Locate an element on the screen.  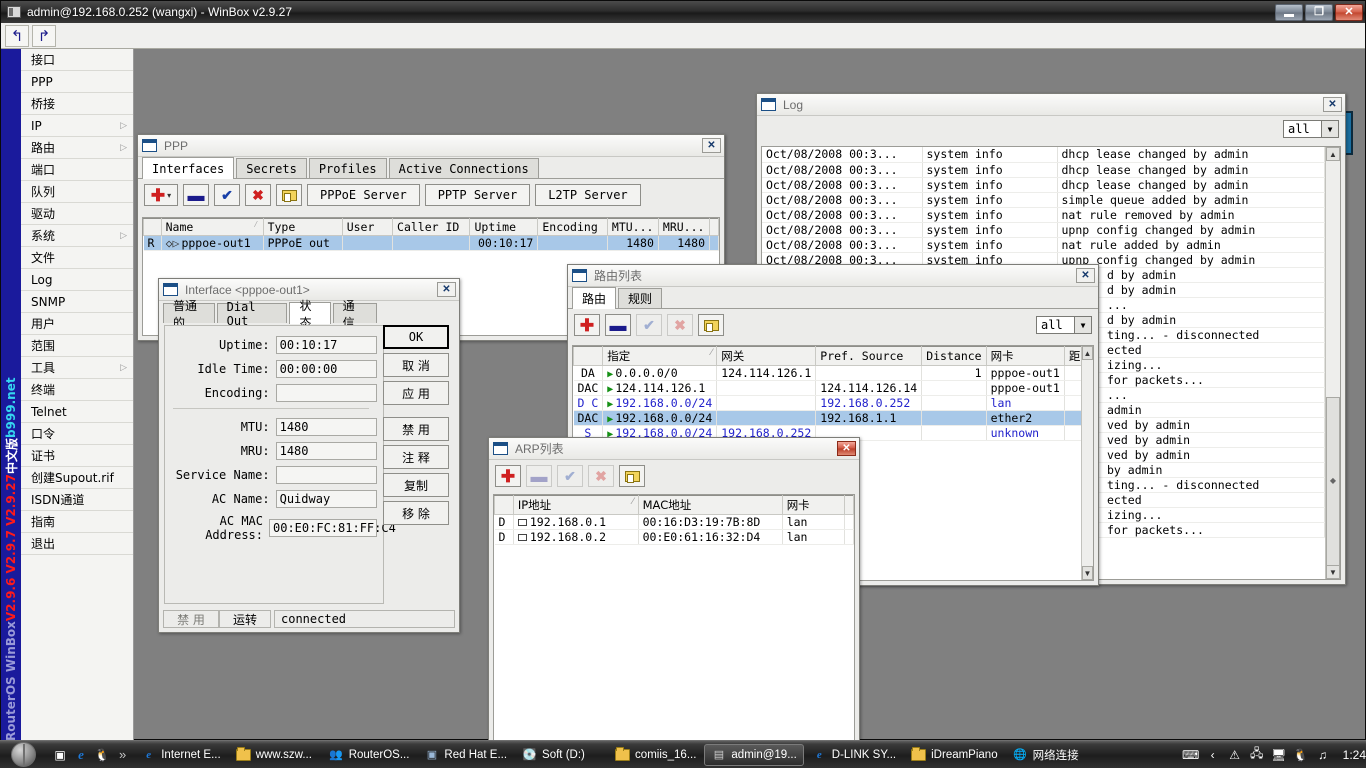
menu-item-21: 指南 is located at coordinates (77, 522).